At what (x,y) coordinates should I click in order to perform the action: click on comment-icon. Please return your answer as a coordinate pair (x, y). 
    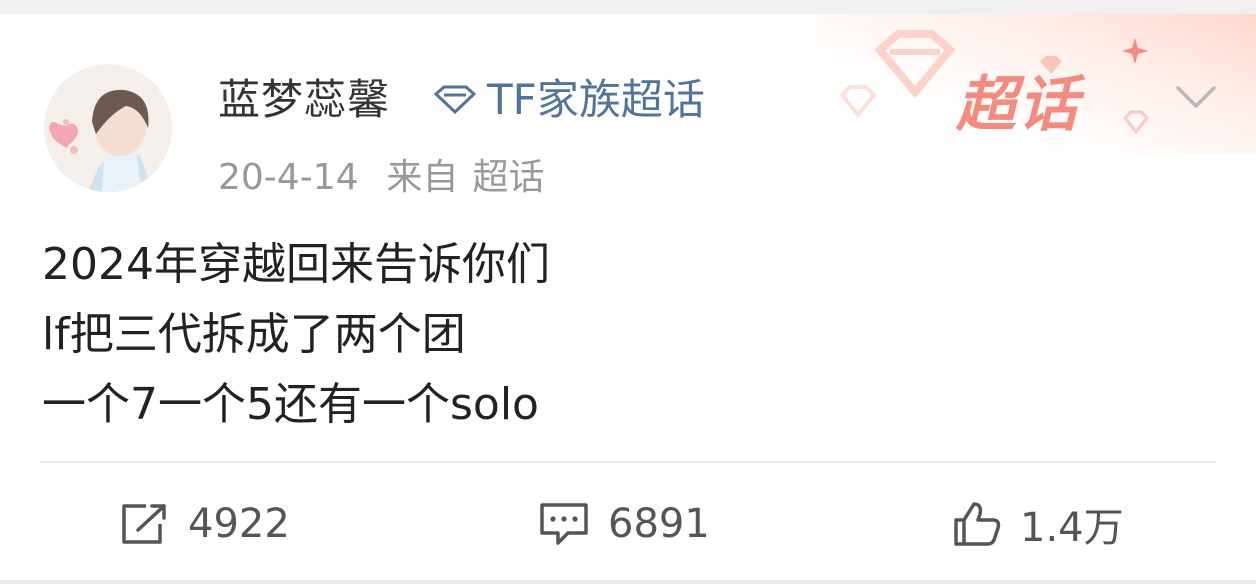
    Looking at the image, I should click on (564, 524).